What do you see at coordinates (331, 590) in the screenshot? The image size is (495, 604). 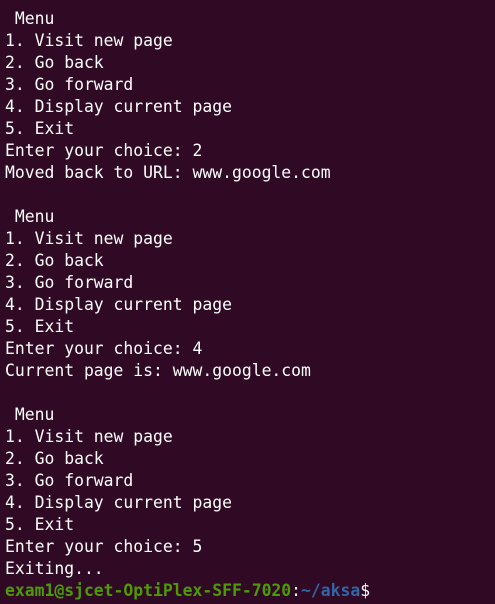 I see `prompt-path: ~/aksa` at bounding box center [331, 590].